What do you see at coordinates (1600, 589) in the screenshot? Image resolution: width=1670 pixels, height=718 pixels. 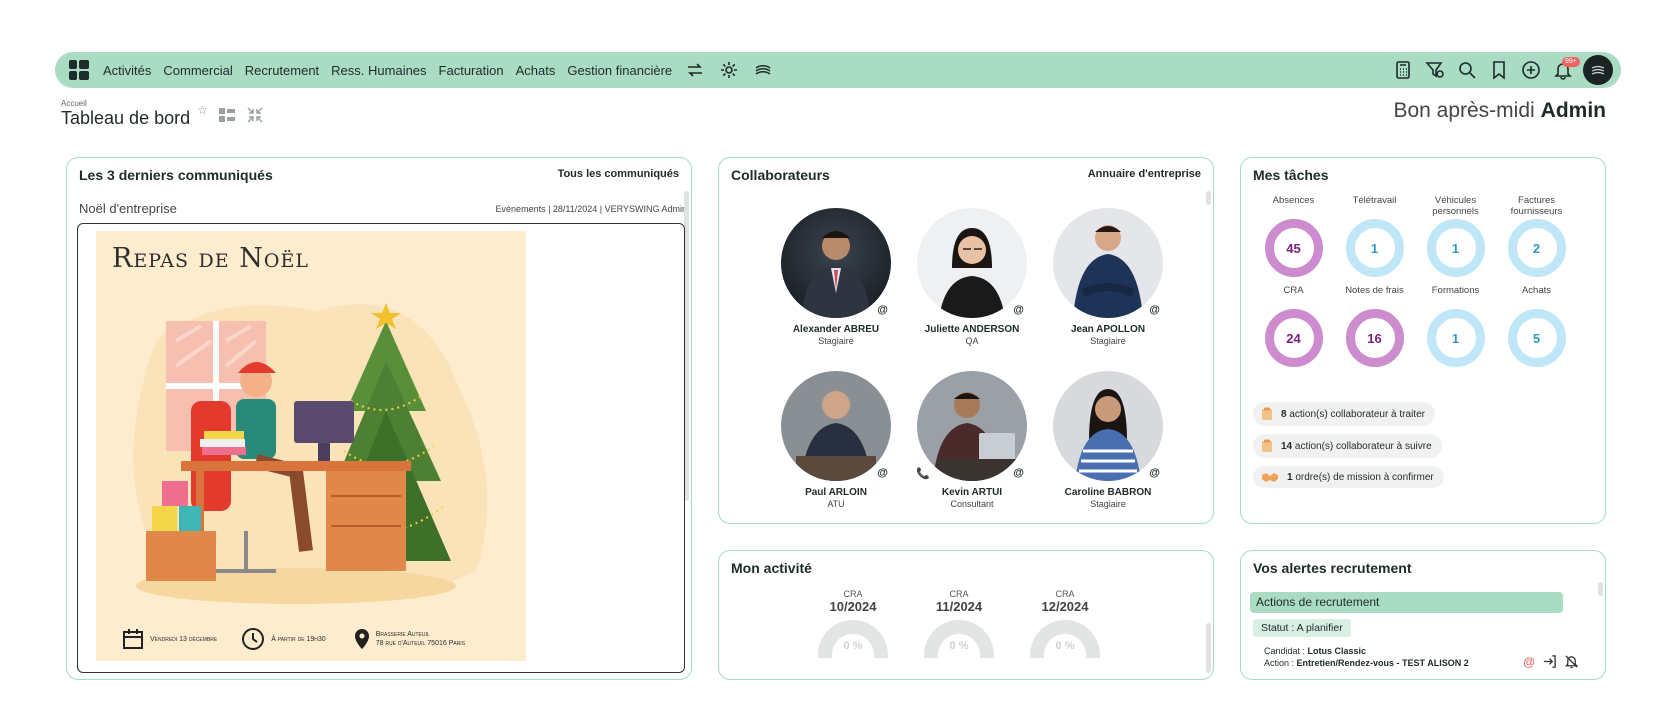 I see `alerts-scrollbar` at bounding box center [1600, 589].